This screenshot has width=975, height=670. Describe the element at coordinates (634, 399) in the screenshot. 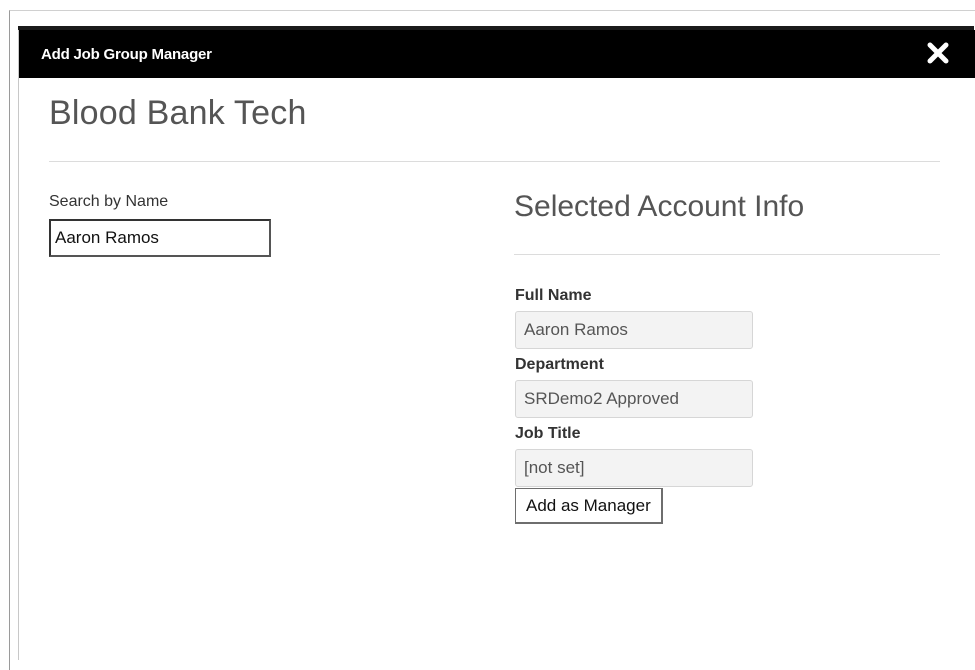

I see `department-field` at that location.